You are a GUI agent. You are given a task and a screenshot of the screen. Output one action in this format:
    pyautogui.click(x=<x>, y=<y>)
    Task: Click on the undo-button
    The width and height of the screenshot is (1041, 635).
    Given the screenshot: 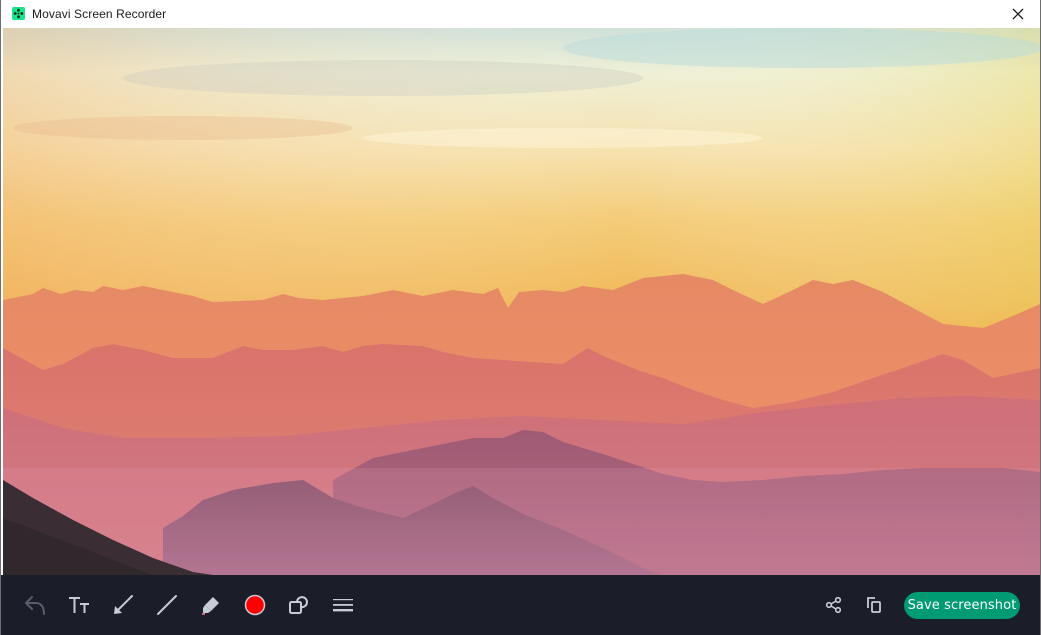 What is the action you would take?
    pyautogui.click(x=35, y=605)
    